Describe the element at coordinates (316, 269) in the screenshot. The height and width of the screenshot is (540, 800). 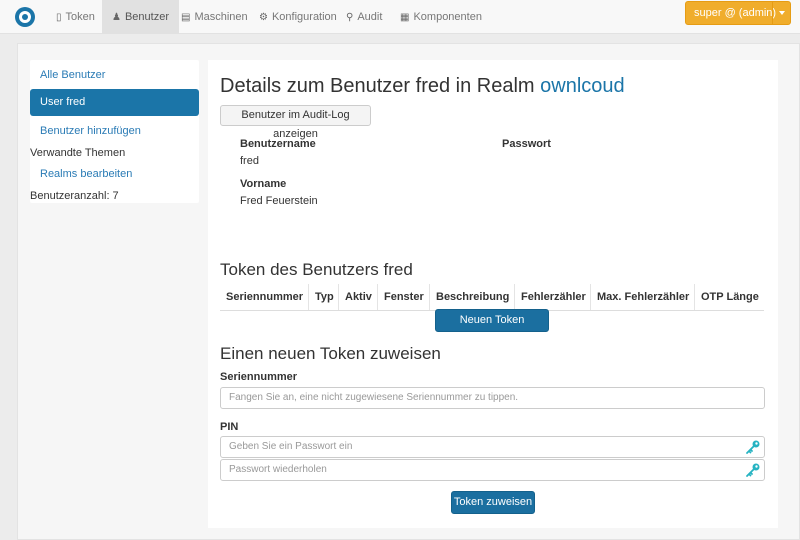
I see `tokens-heading: Token des Benutzers fred` at that location.